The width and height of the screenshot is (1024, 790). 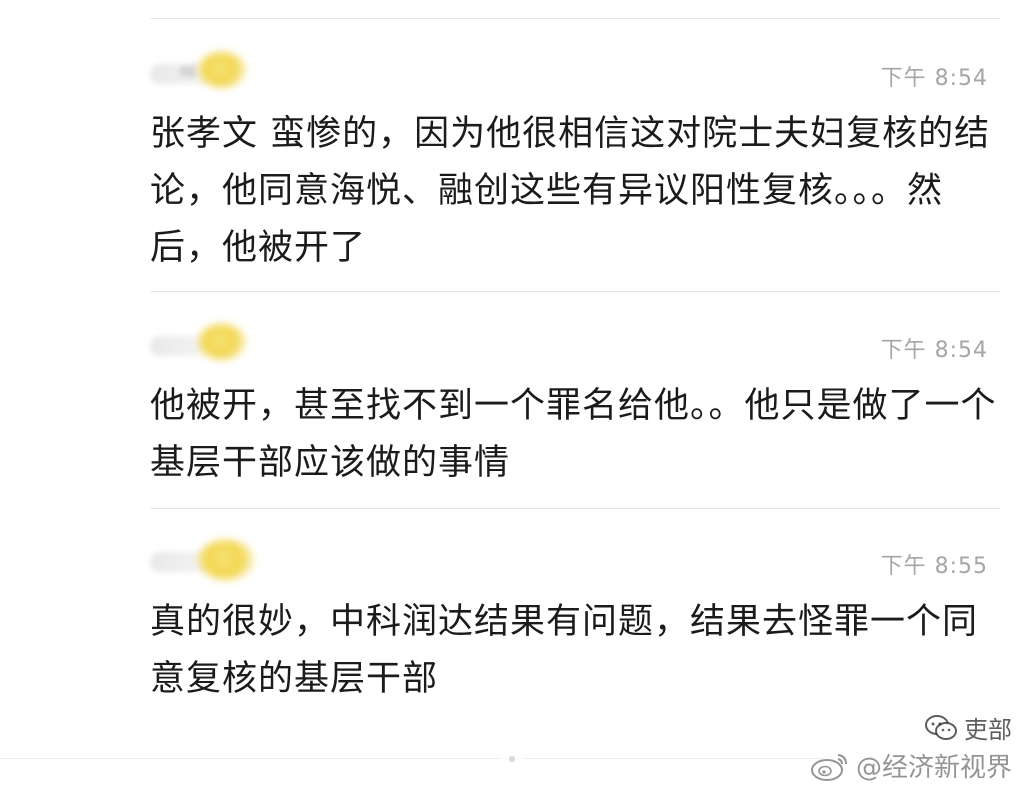 What do you see at coordinates (512, 759) in the screenshot?
I see `page-indicator-dot` at bounding box center [512, 759].